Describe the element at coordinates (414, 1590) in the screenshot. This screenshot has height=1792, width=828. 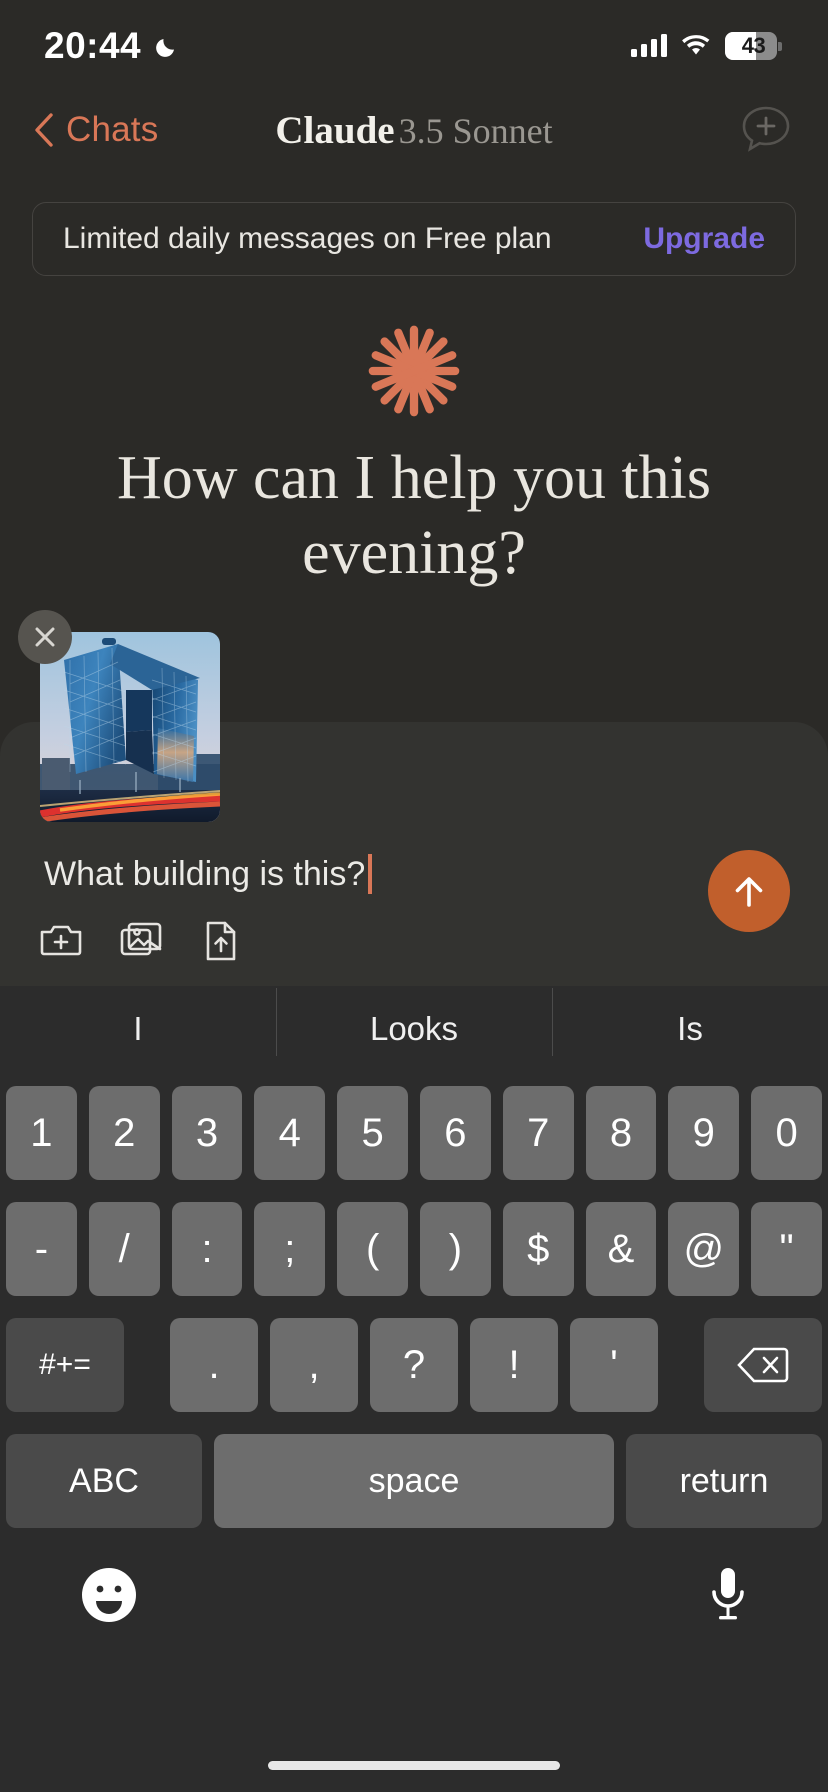
I see `keyboard-bottom-bar` at that location.